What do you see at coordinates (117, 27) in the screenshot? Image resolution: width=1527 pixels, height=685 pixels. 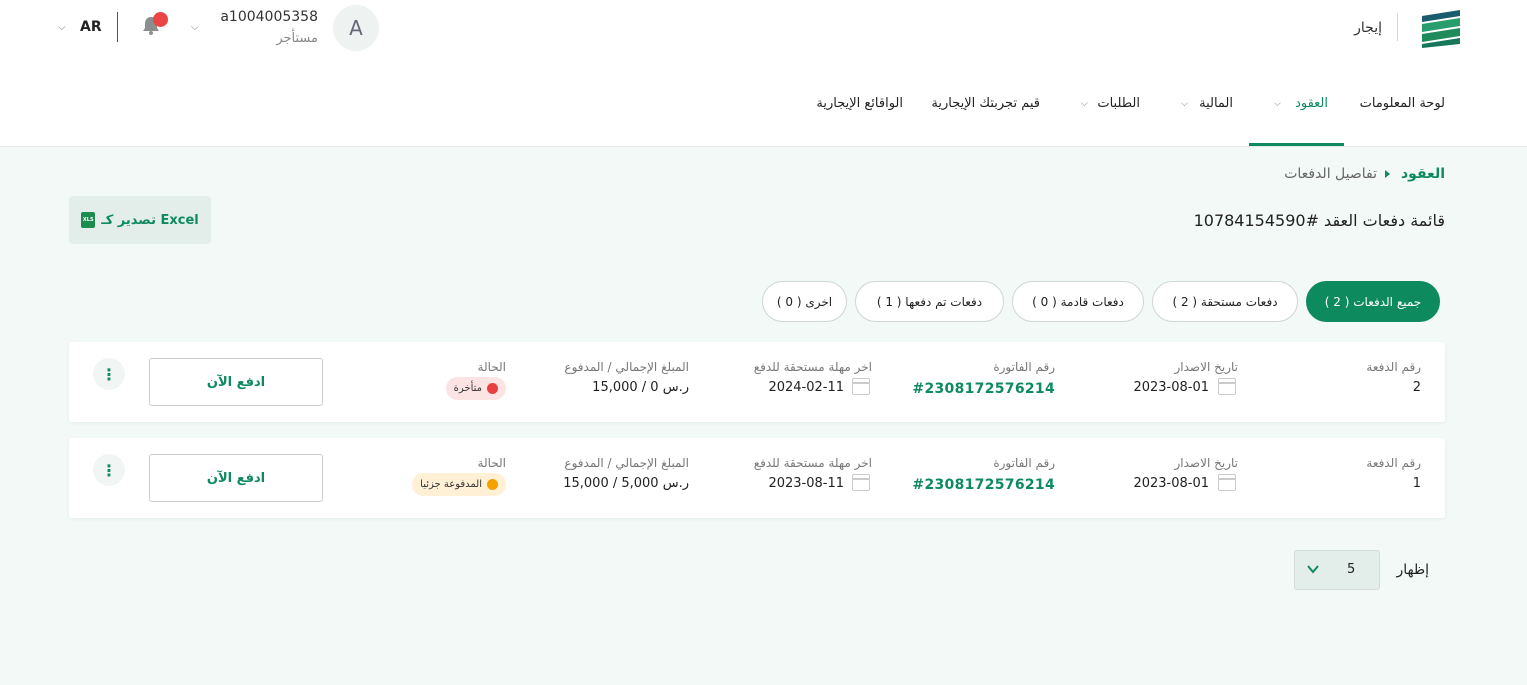 I see `header-divider` at bounding box center [117, 27].